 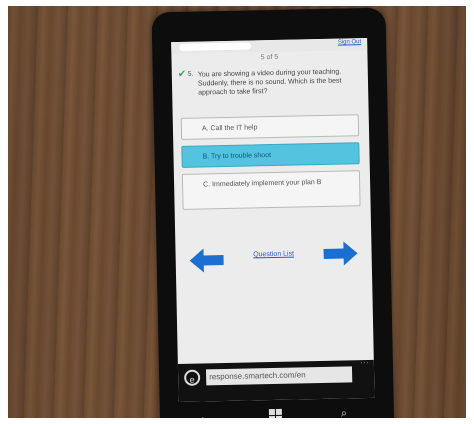 I want to click on previous-arrow-icon, so click(x=206, y=260).